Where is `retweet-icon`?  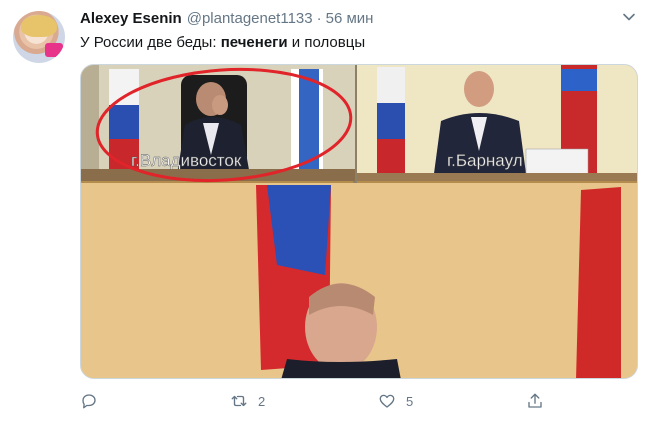 retweet-icon is located at coordinates (239, 401).